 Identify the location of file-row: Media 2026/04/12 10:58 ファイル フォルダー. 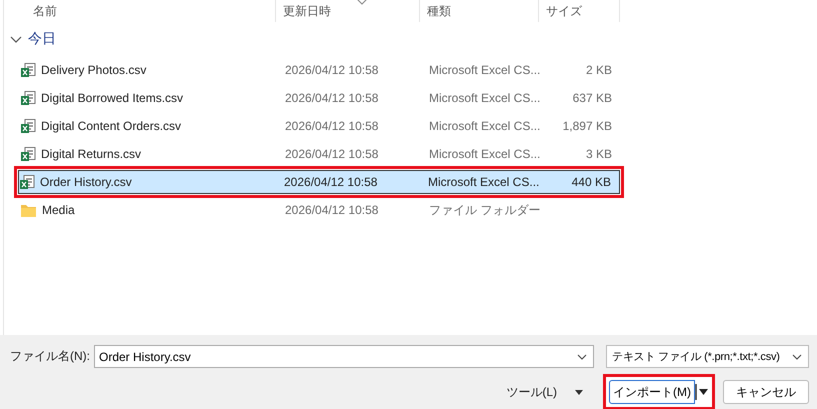
(319, 210).